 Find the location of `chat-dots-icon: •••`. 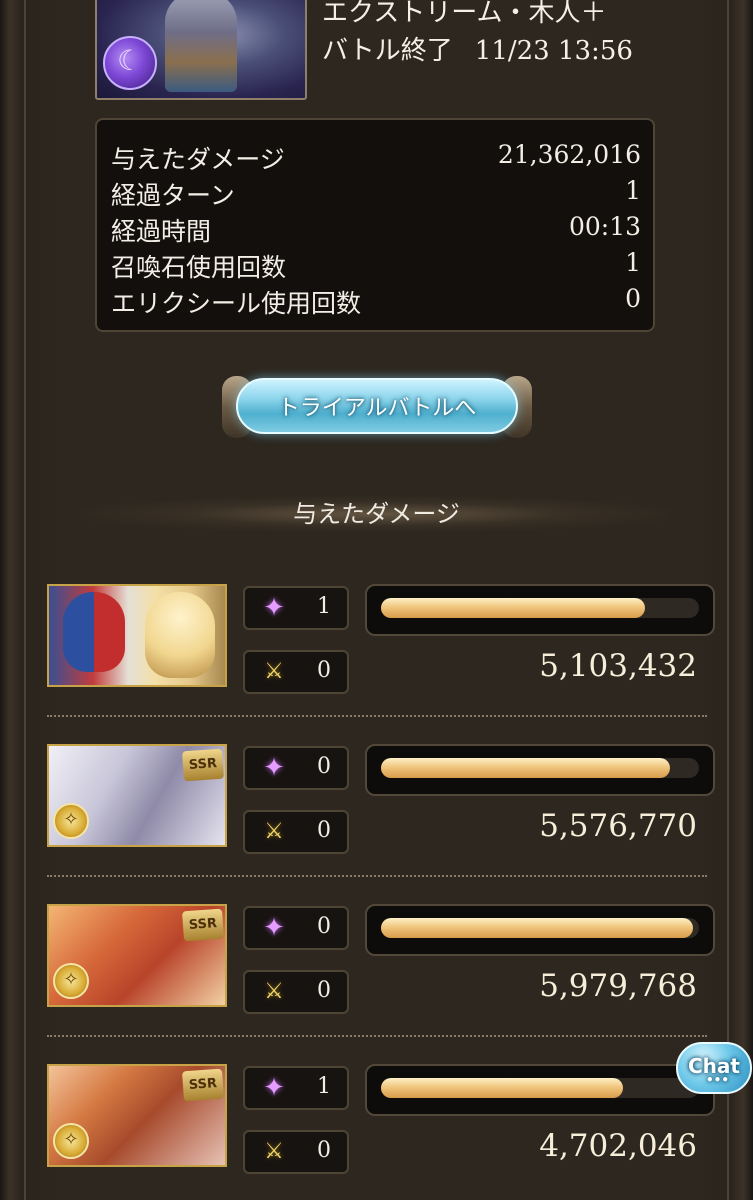

chat-dots-icon: ••• is located at coordinates (718, 1080).